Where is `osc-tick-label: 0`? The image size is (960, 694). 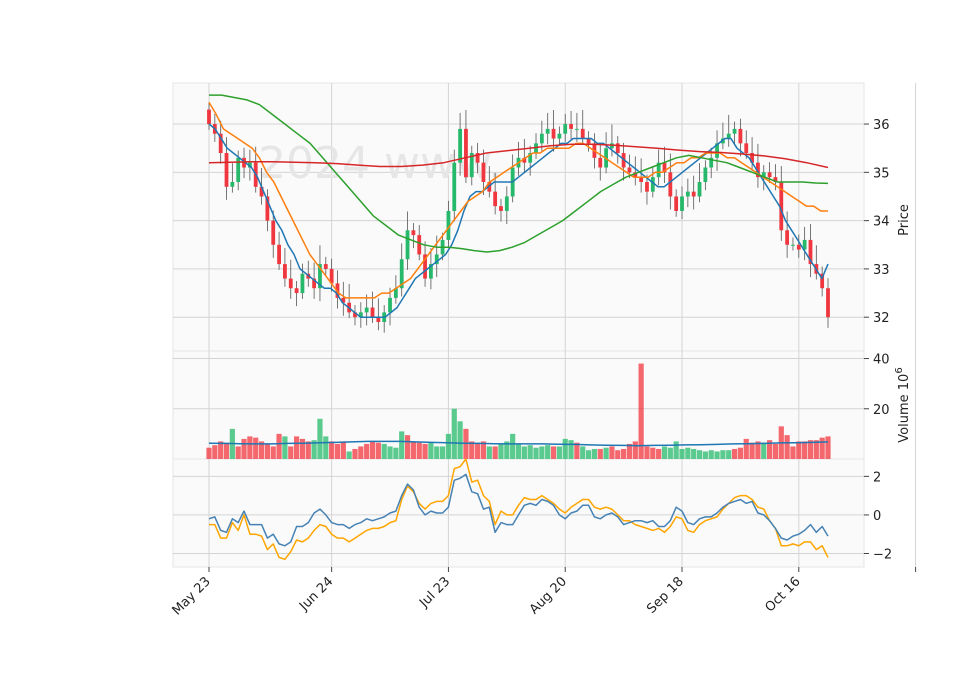
osc-tick-label: 0 is located at coordinates (877, 516).